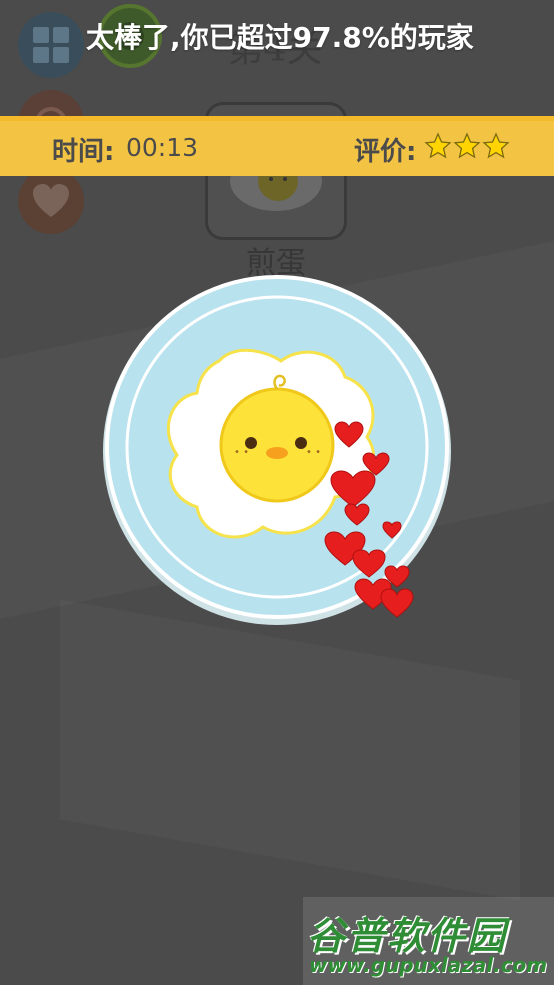  What do you see at coordinates (385, 152) in the screenshot?
I see `rating-label: 评价:` at bounding box center [385, 152].